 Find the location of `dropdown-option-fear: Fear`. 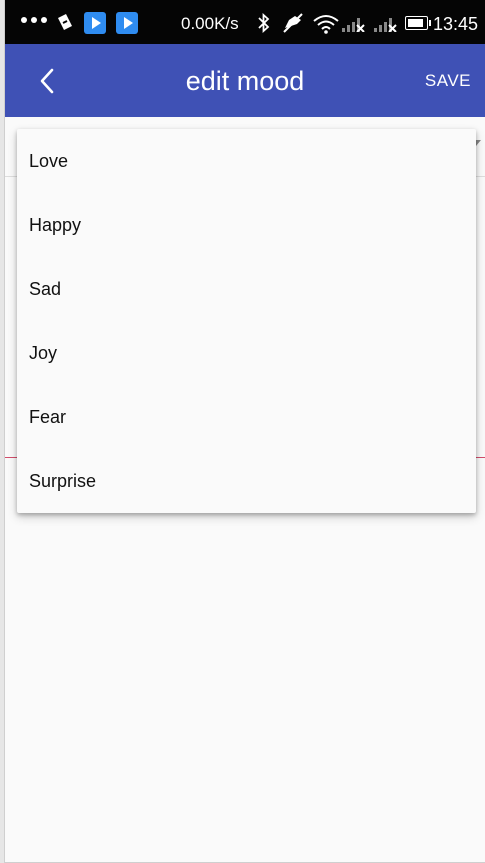

dropdown-option-fear: Fear is located at coordinates (246, 417).